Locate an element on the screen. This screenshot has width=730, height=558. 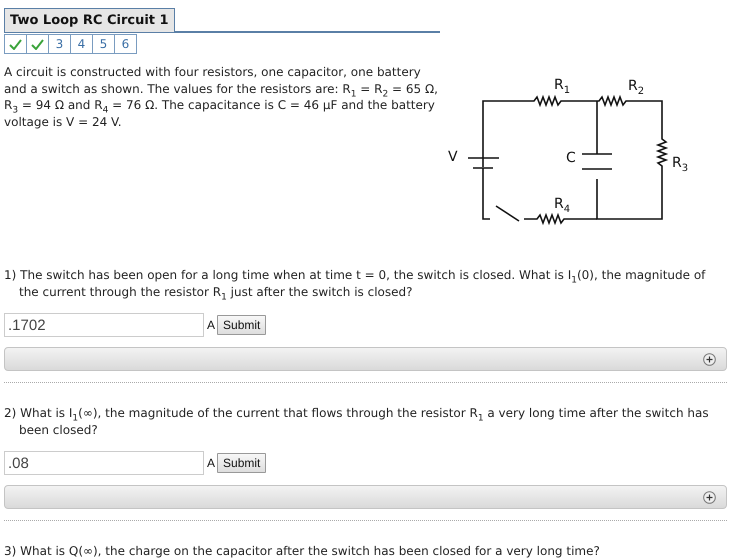
question-text: 1) The switch has been open for a long time when at time t = 0, the switch is closed. What is I$_{1}$(0), the magnitude of the current through the resistor R$_{1}$ just after the switch is closed? is located at coordinates (355, 284).